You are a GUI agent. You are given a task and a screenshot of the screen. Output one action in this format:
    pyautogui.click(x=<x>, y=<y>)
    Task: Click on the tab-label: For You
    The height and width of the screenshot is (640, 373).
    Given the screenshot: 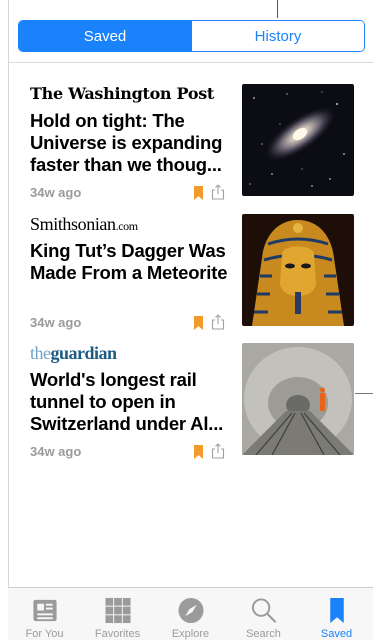 What is the action you would take?
    pyautogui.click(x=44, y=634)
    